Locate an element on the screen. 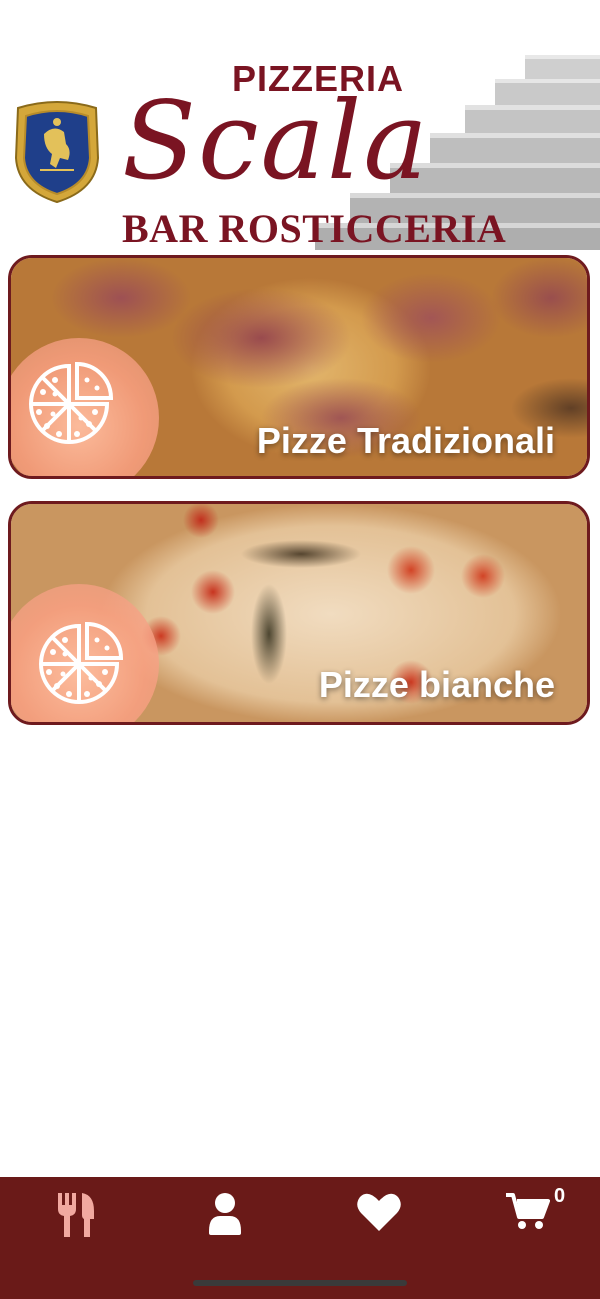 Image resolution: width=600 pixels, height=1299 pixels. tab-cart is located at coordinates (526, 1216).